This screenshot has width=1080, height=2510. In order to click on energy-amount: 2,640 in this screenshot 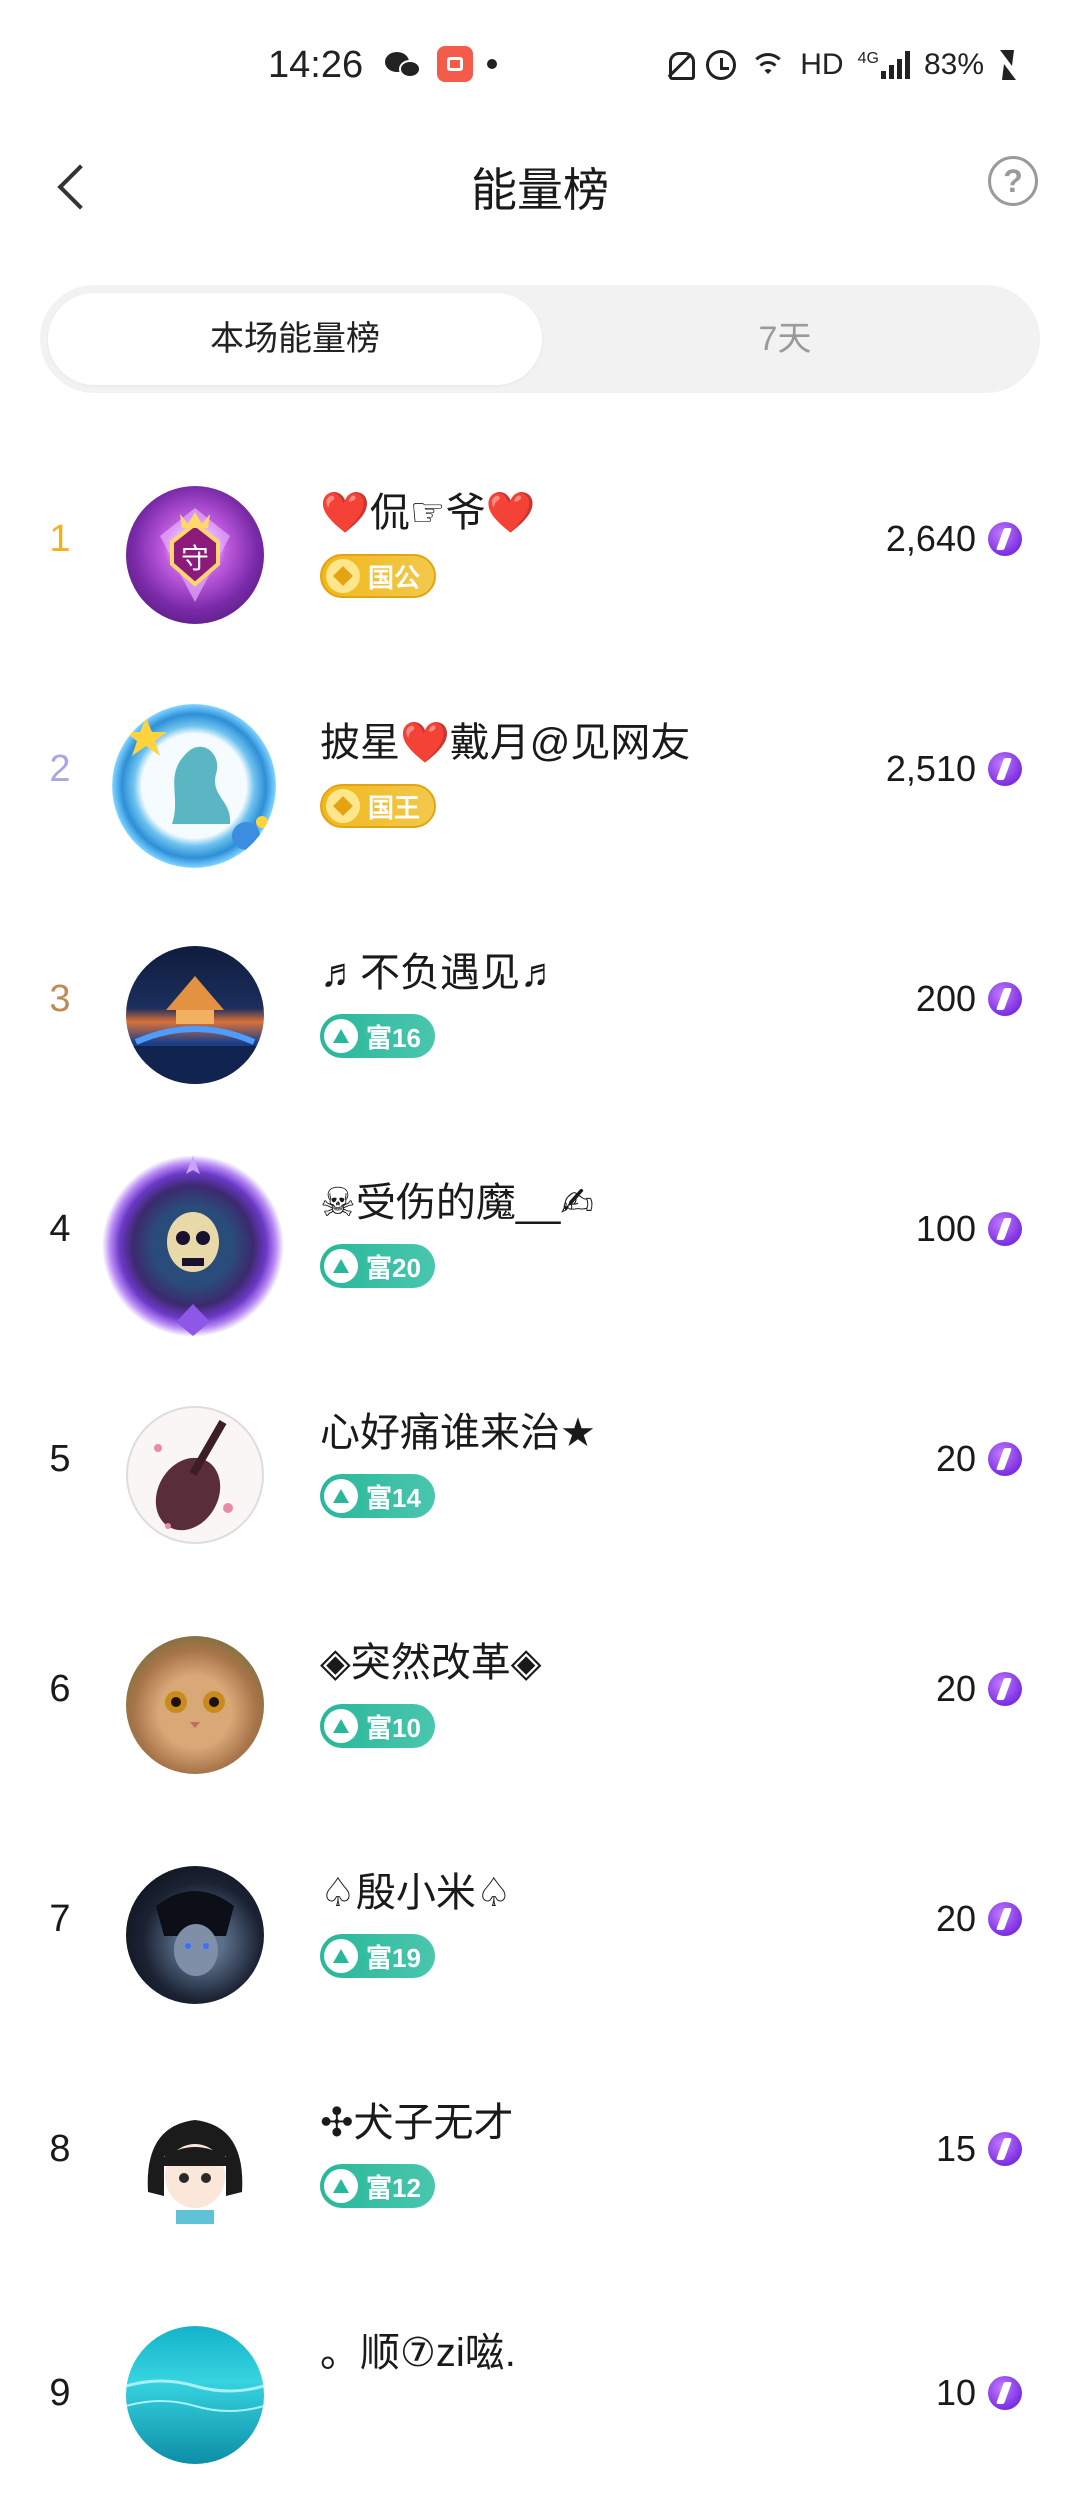, I will do `click(930, 538)`.